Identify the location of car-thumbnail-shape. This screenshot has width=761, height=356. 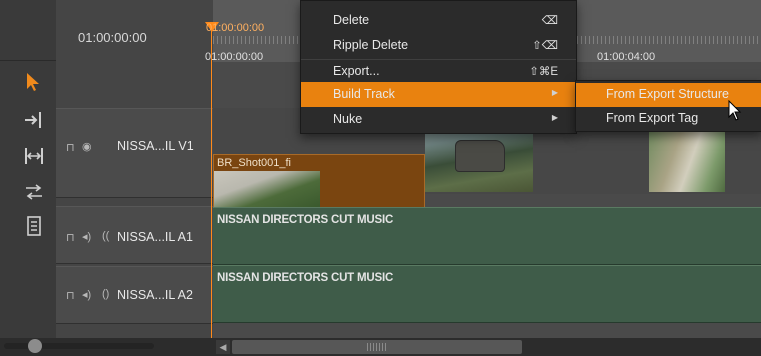
(480, 156).